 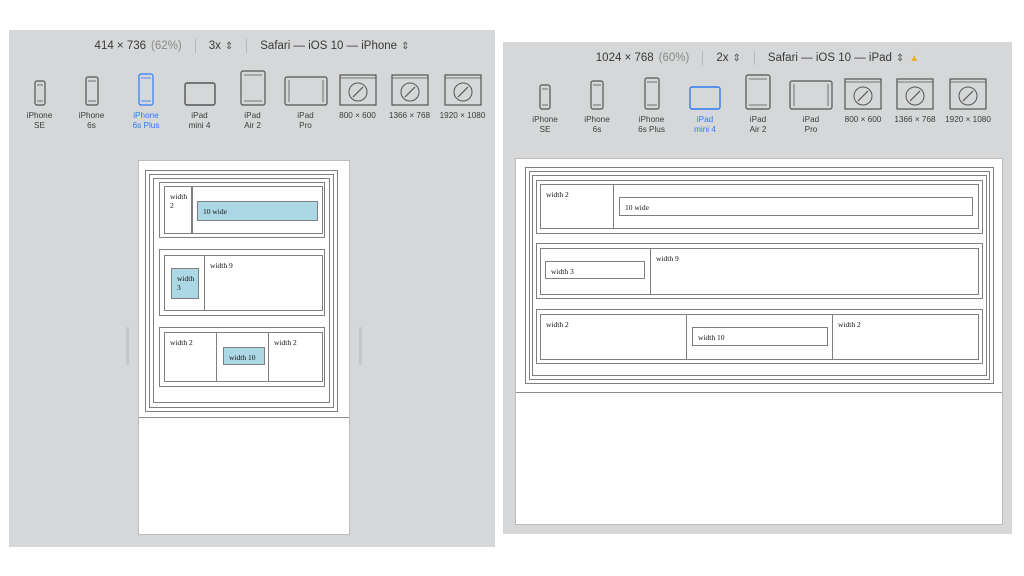 I want to click on grid-cell-bordered: width 10, so click(x=760, y=336).